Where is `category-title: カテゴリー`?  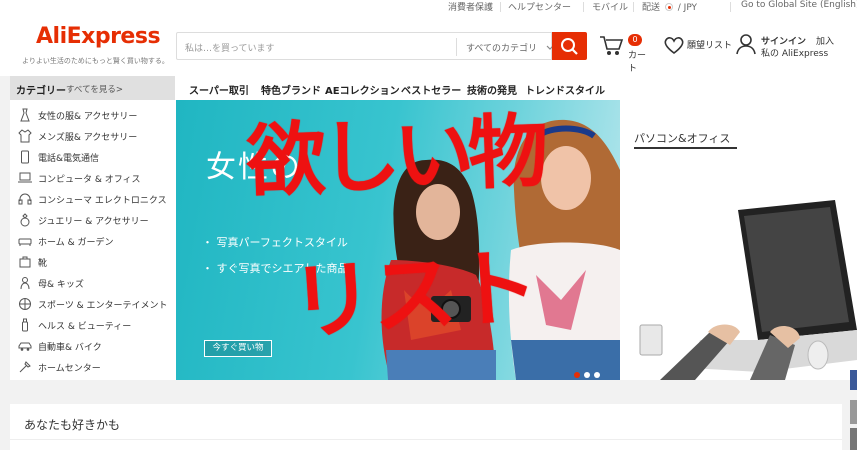
category-title: カテゴリー is located at coordinates (41, 91).